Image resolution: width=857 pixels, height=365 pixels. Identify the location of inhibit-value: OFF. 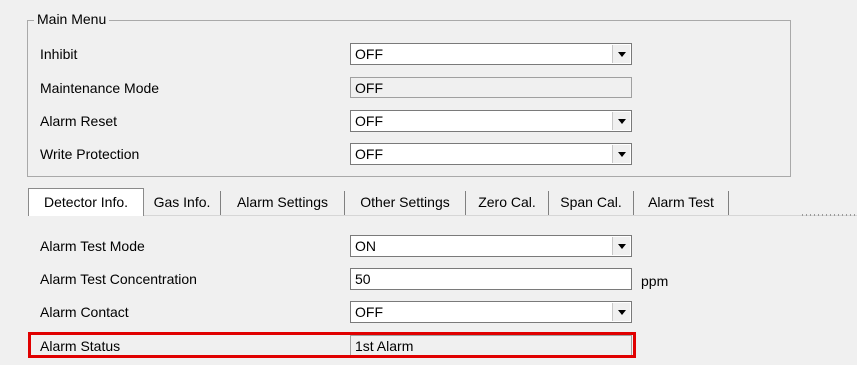
(369, 54).